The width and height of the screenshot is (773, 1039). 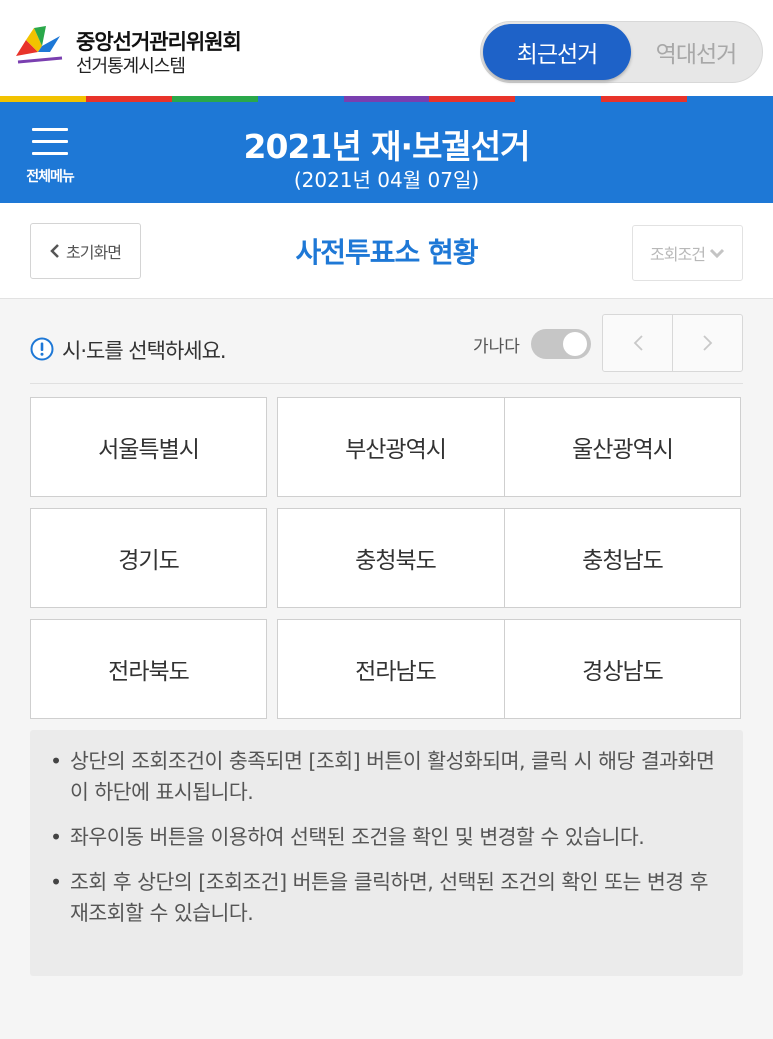 I want to click on nec-logo-icon, so click(x=40, y=46).